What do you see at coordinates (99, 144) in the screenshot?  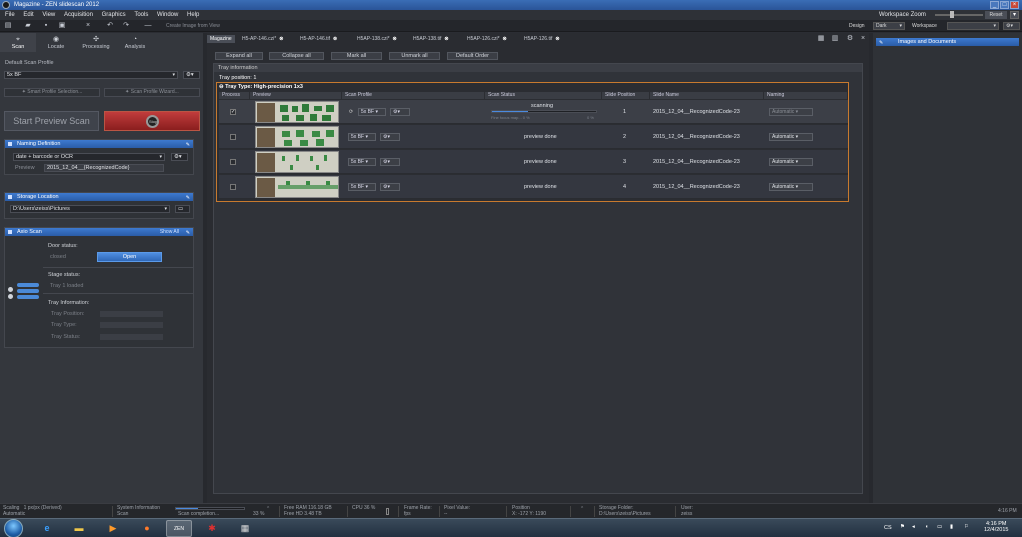 I see `naming-definition-header: Naming Definition ✎` at bounding box center [99, 144].